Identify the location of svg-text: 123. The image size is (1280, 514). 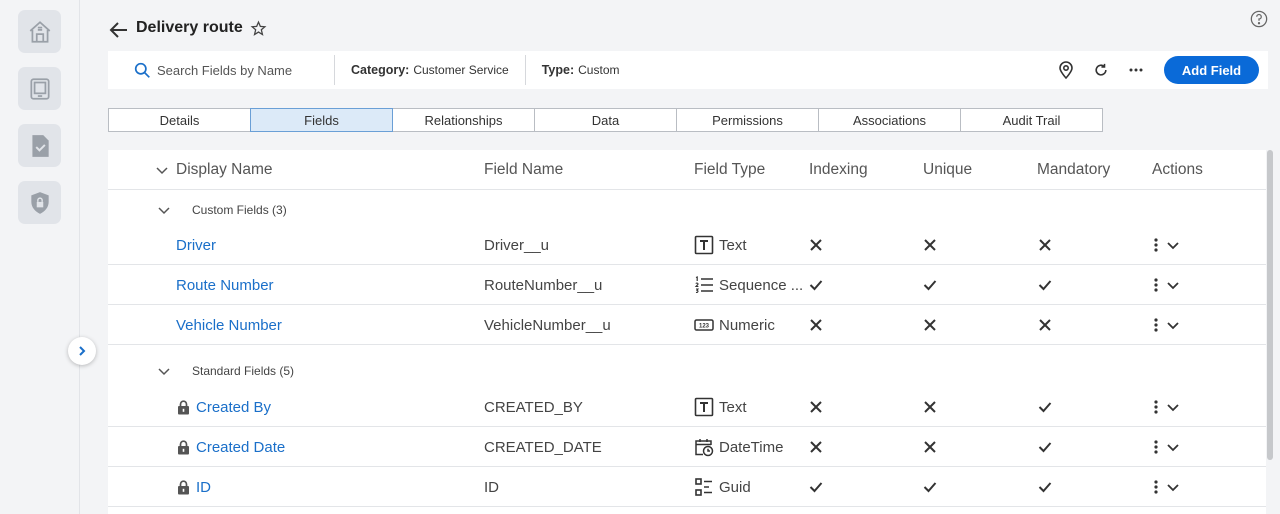
(704, 327).